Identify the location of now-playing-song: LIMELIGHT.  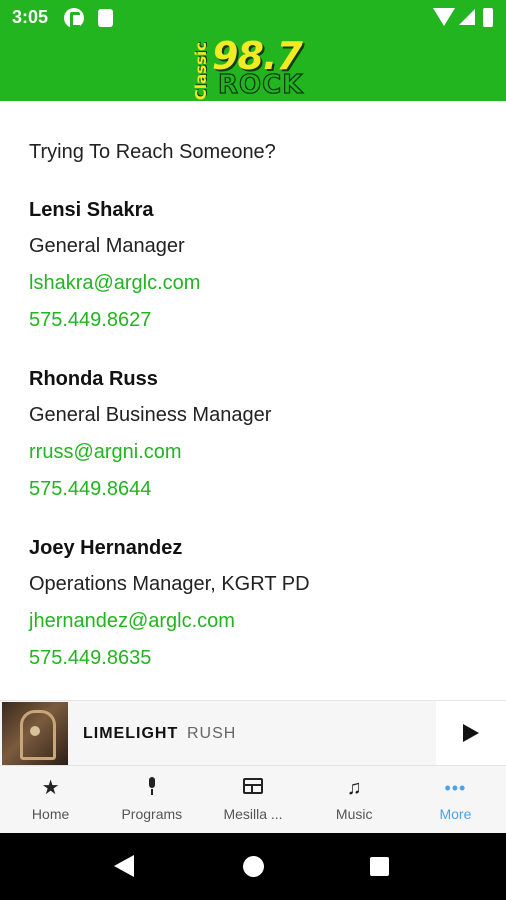
(131, 733).